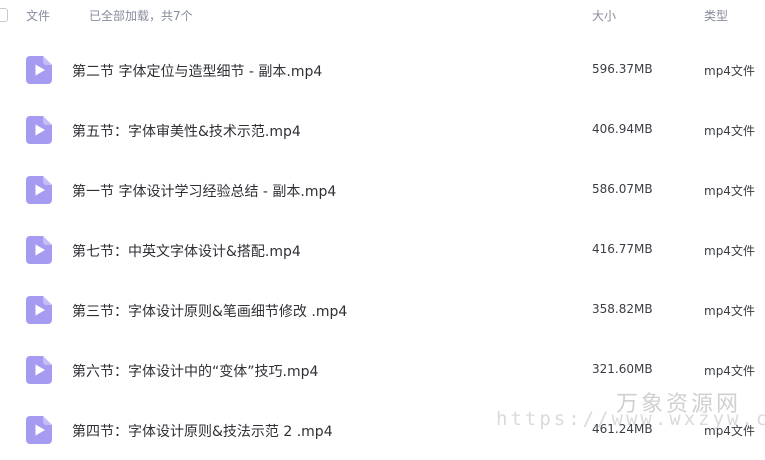 The width and height of the screenshot is (765, 460). I want to click on column-header-type: 类型, so click(716, 15).